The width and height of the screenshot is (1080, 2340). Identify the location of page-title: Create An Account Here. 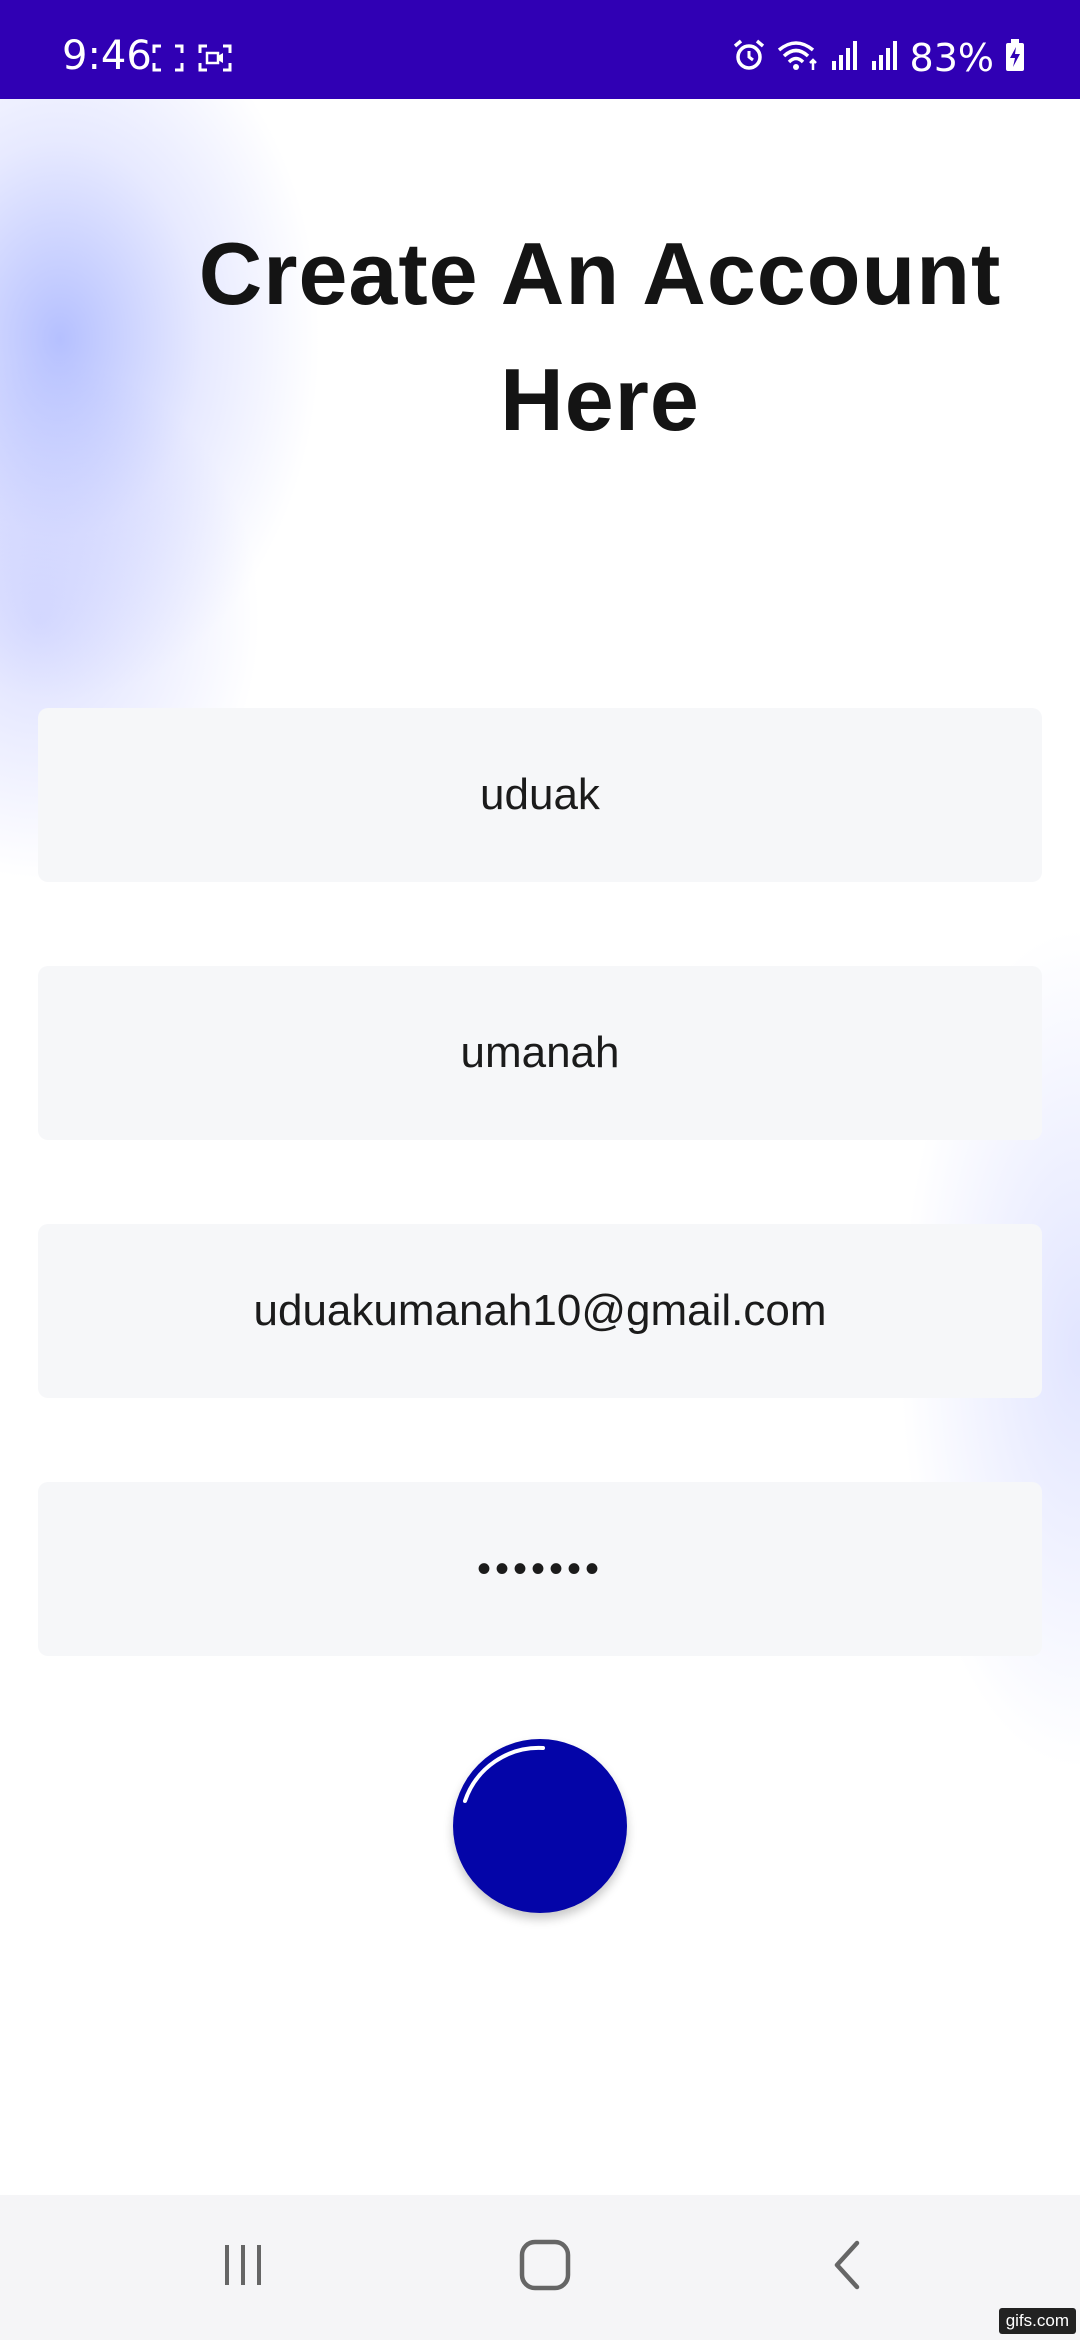
(600, 336).